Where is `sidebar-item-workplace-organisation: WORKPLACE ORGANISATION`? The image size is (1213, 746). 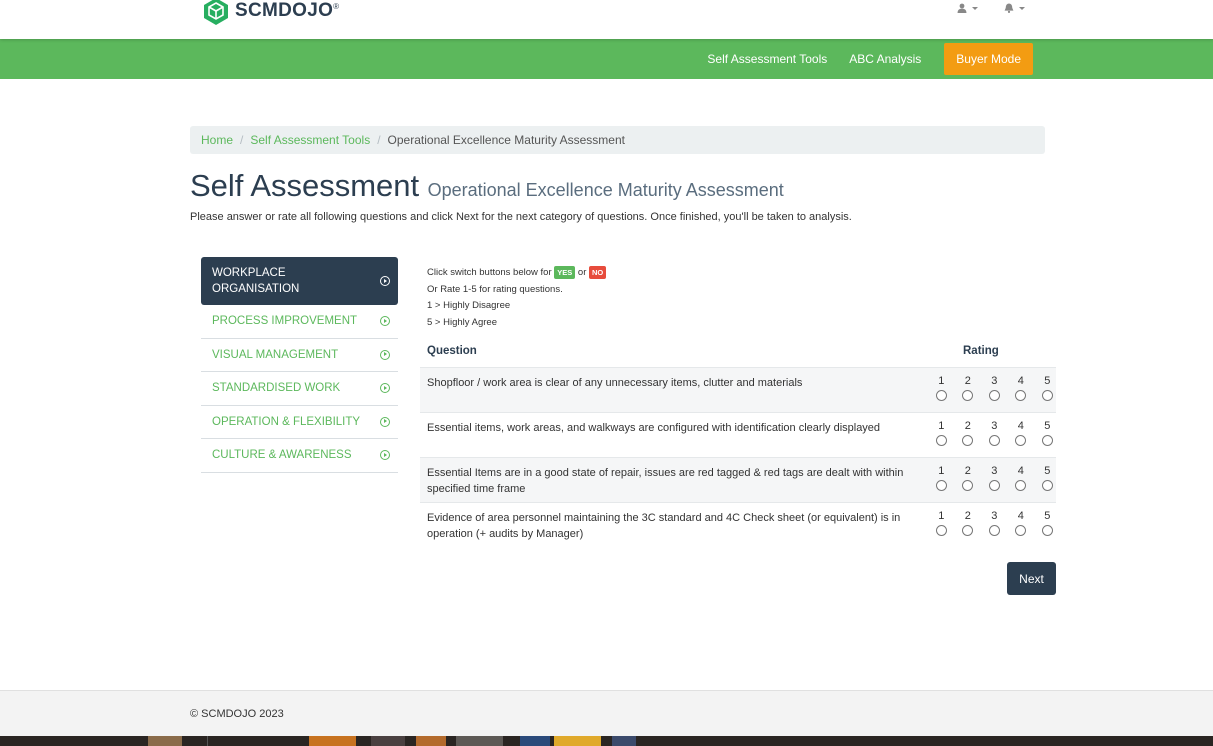
sidebar-item-workplace-organisation: WORKPLACE ORGANISATION is located at coordinates (299, 281).